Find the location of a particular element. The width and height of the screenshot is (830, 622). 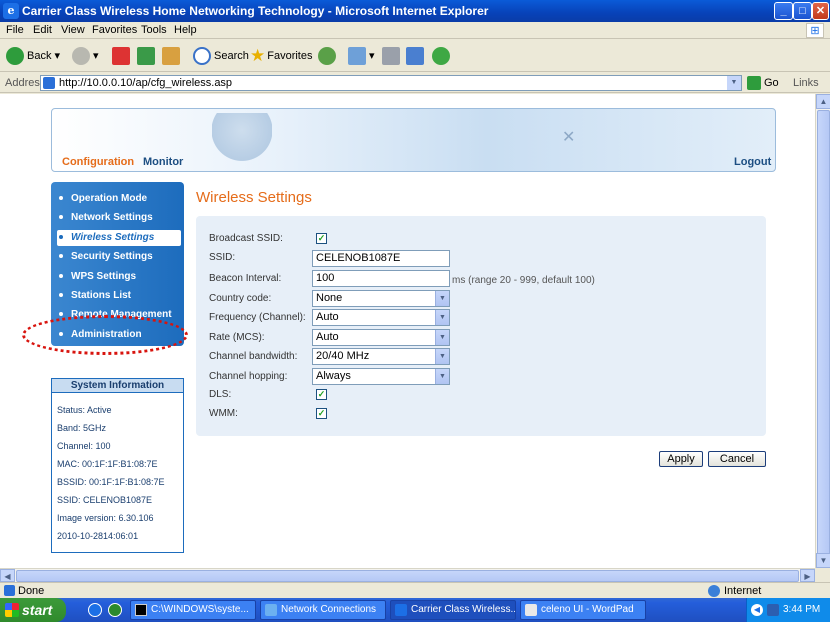

print-button is located at coordinates (392, 56).